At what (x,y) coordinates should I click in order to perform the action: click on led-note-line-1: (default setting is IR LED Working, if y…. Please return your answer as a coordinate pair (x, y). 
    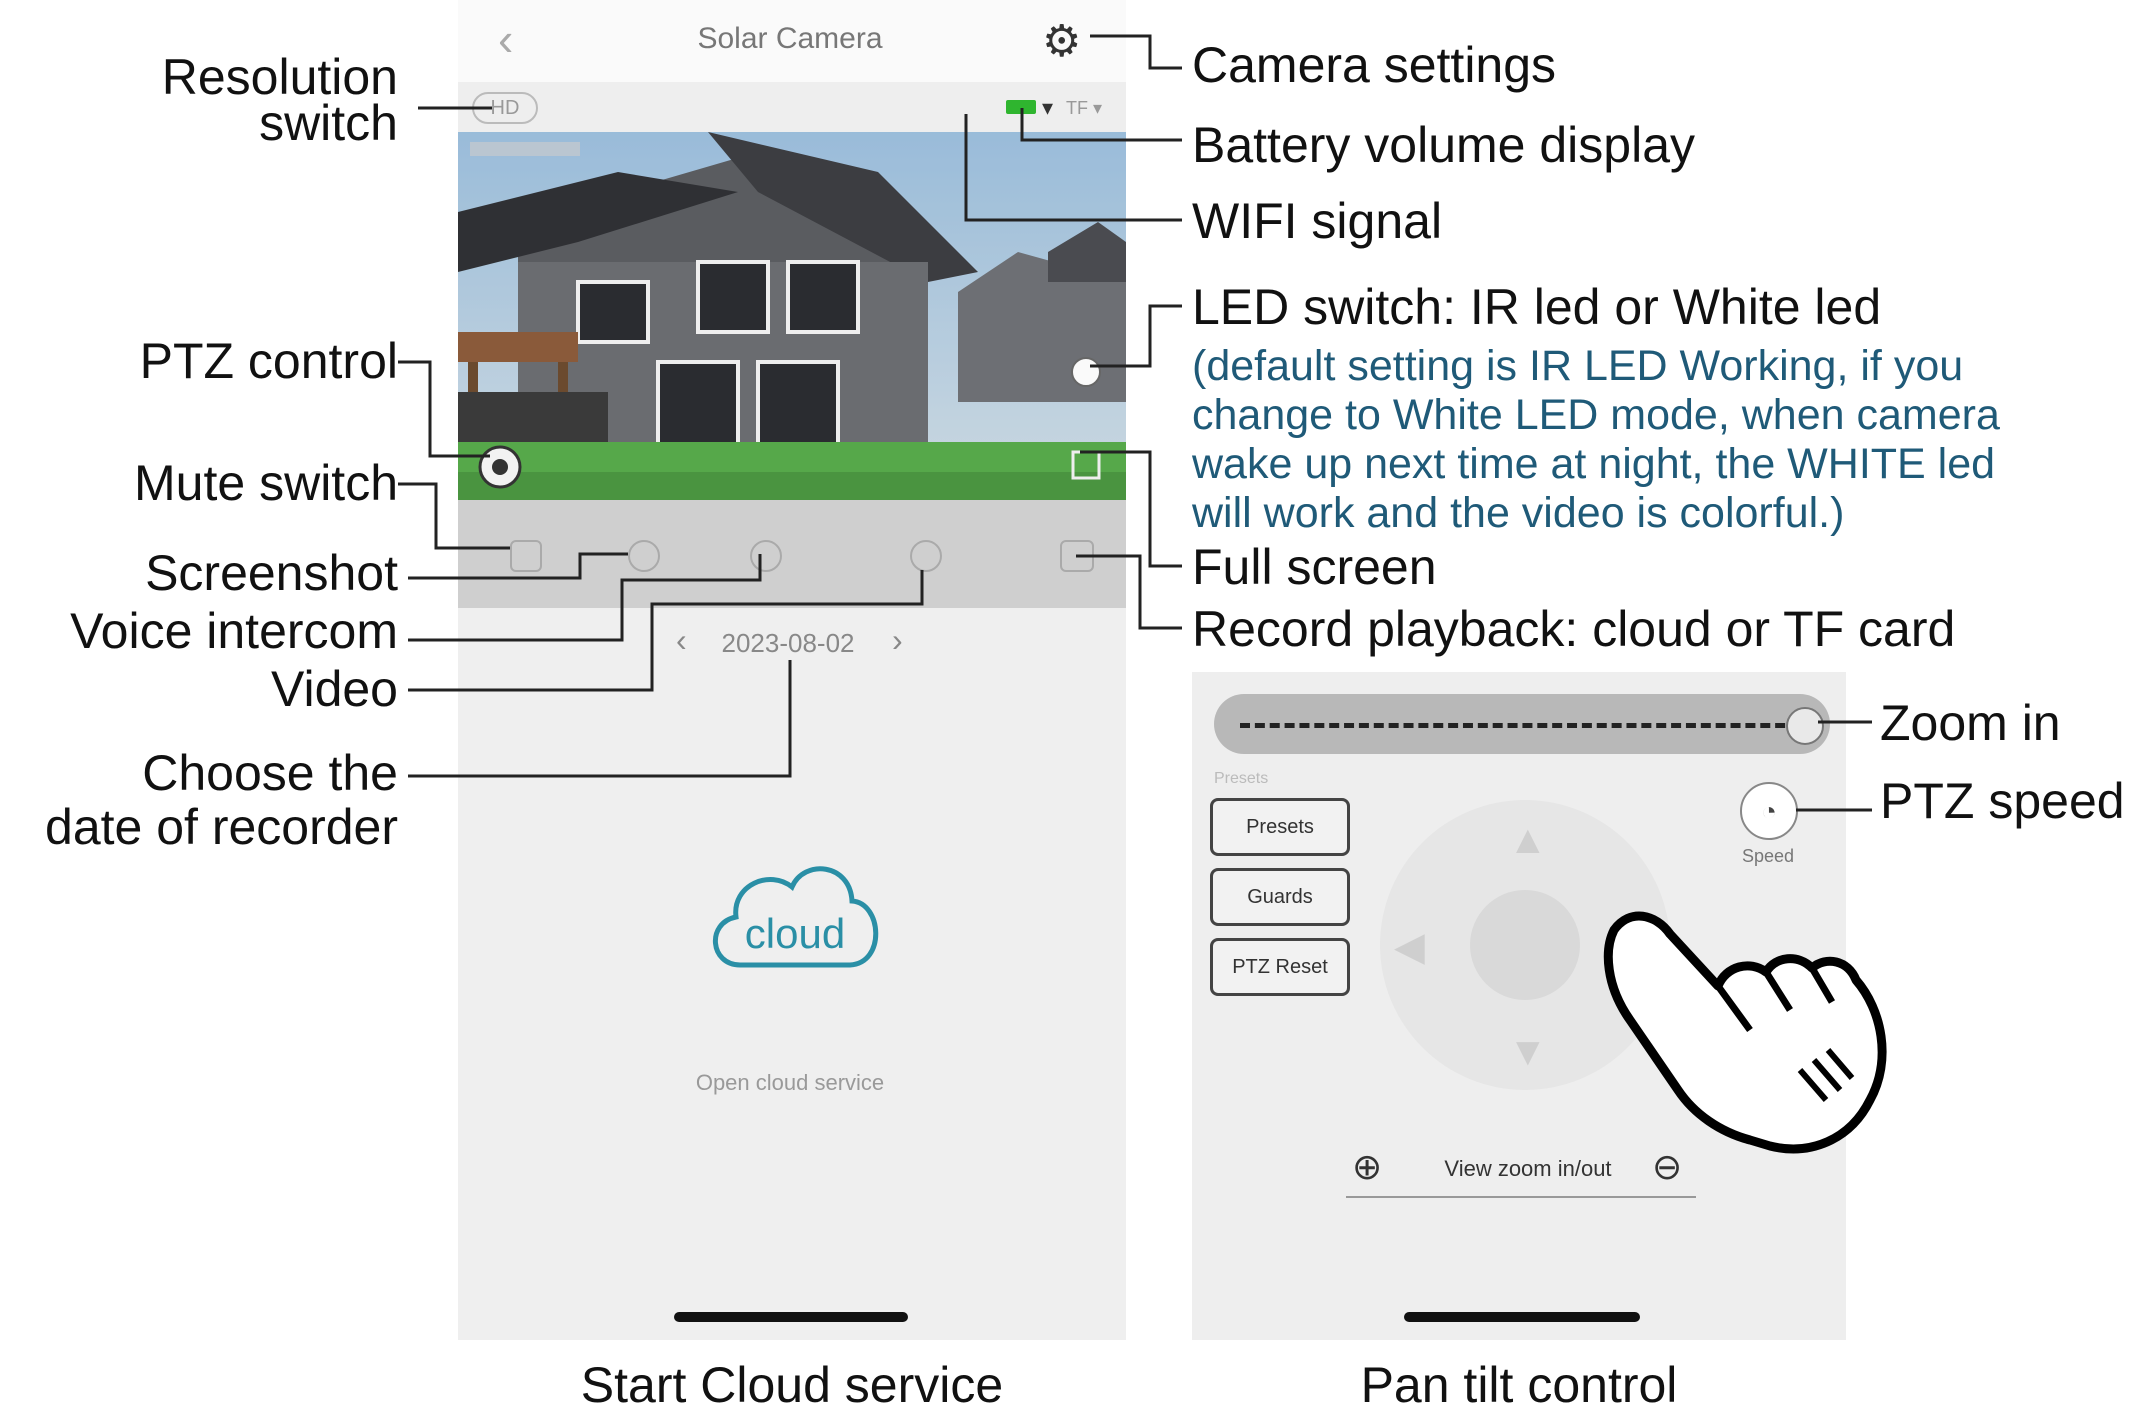
    Looking at the image, I should click on (1578, 366).